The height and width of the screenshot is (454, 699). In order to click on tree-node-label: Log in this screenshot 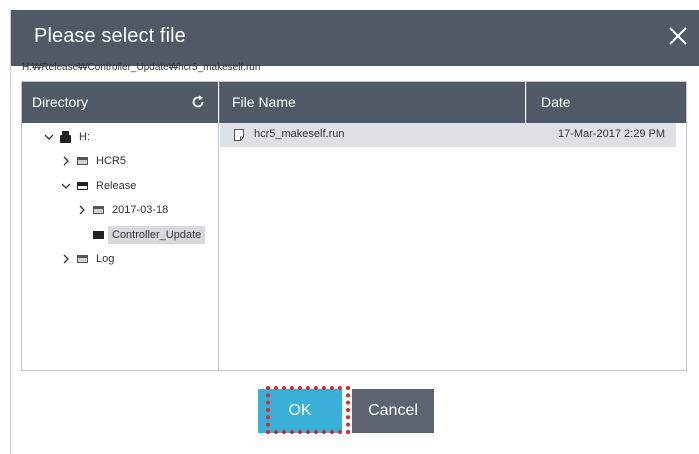, I will do `click(105, 259)`.